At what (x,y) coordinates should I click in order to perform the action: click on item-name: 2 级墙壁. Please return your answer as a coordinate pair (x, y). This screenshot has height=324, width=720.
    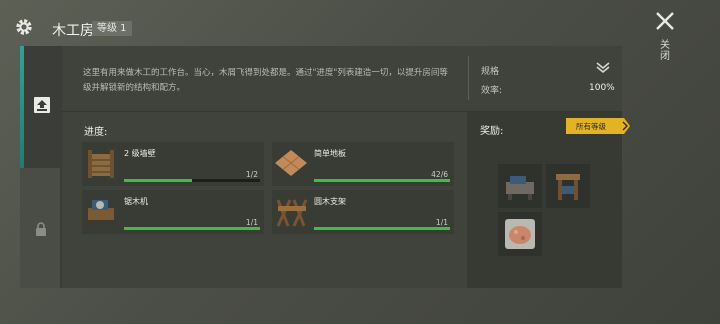
    Looking at the image, I should click on (140, 153).